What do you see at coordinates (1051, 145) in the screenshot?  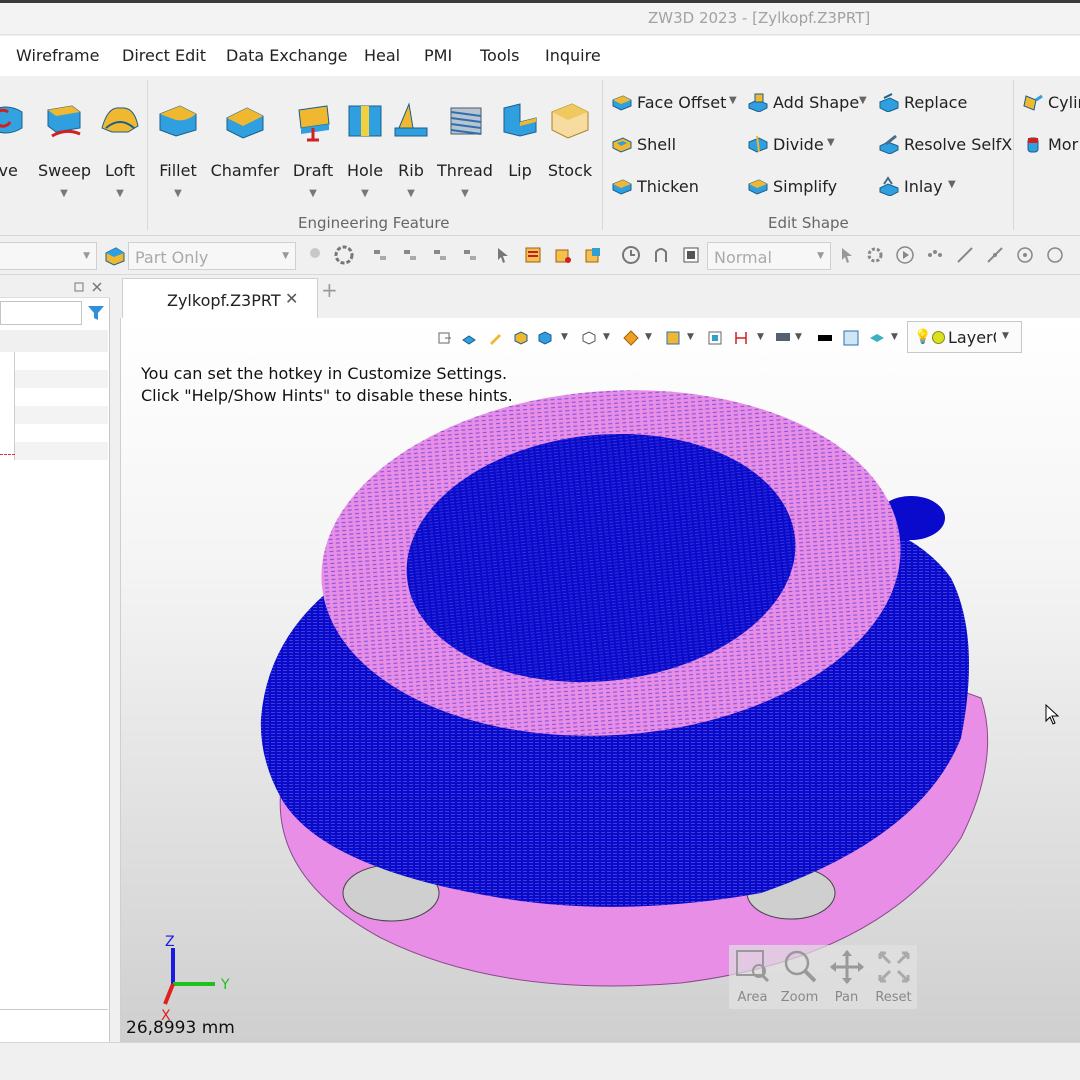 I see `more-button: Mor` at bounding box center [1051, 145].